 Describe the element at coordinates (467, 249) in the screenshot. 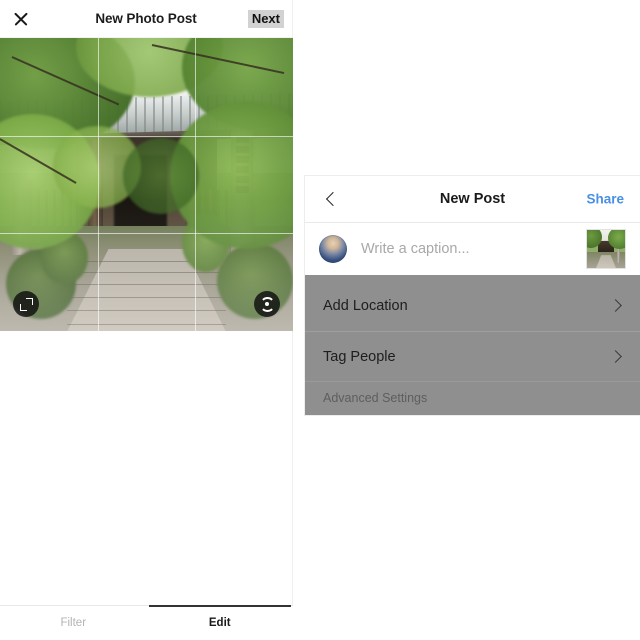

I see `caption-input` at that location.